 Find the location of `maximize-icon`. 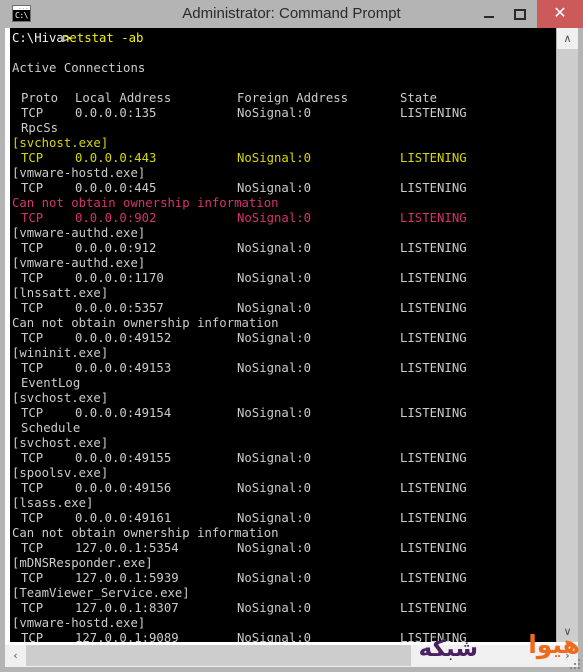

maximize-icon is located at coordinates (520, 14).